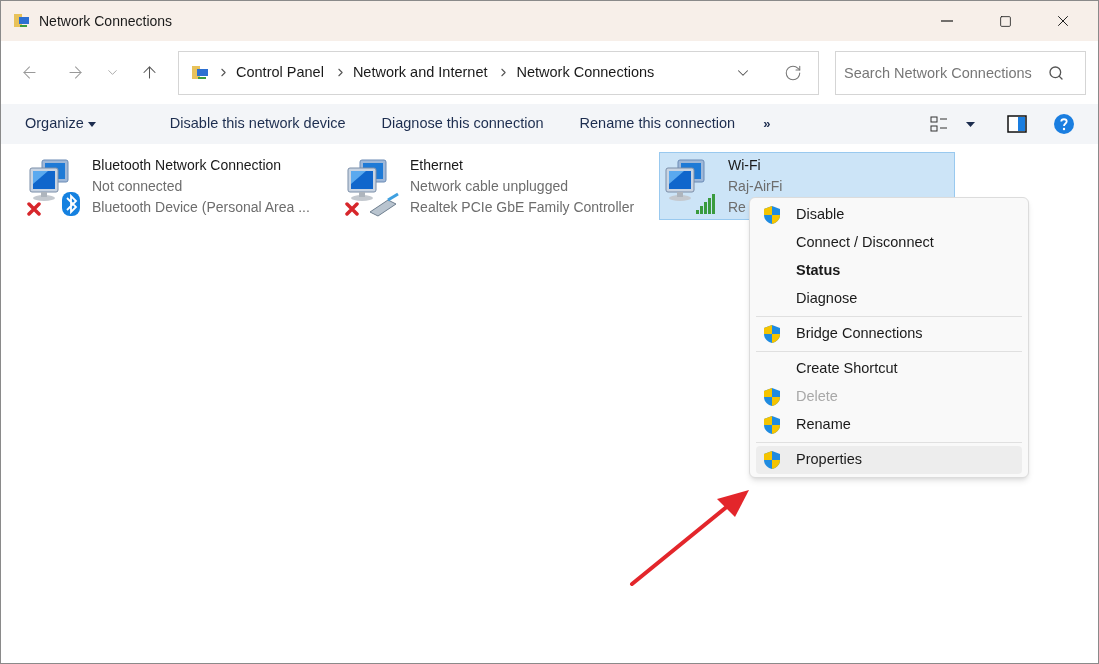  I want to click on ethernet-network-icon, so click(372, 187).